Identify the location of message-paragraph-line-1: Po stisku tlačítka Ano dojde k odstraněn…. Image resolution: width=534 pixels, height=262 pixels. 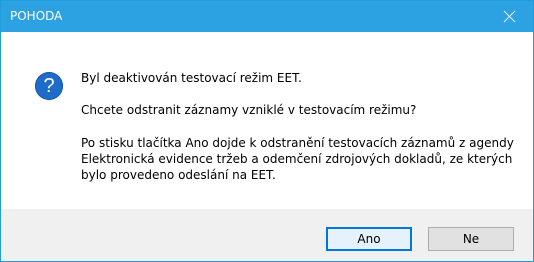
(297, 143).